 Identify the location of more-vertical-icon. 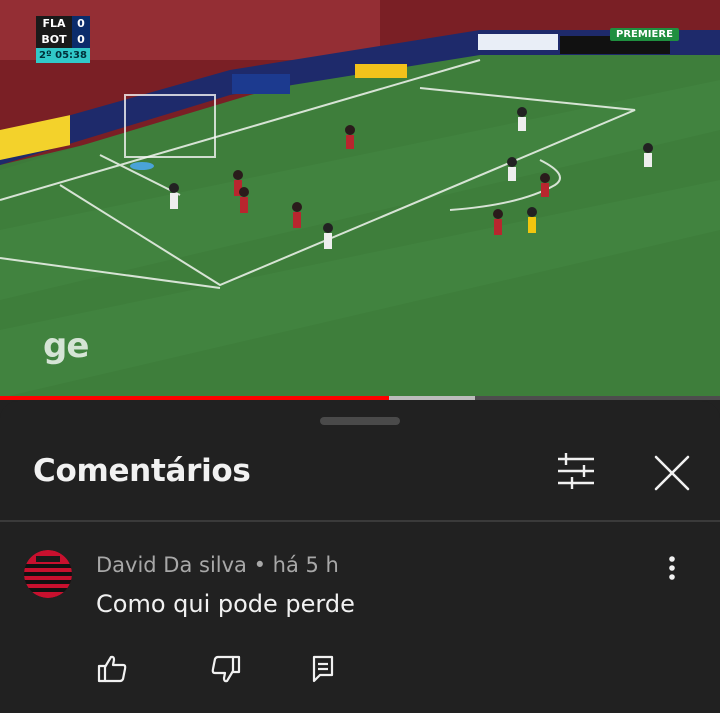
(672, 568).